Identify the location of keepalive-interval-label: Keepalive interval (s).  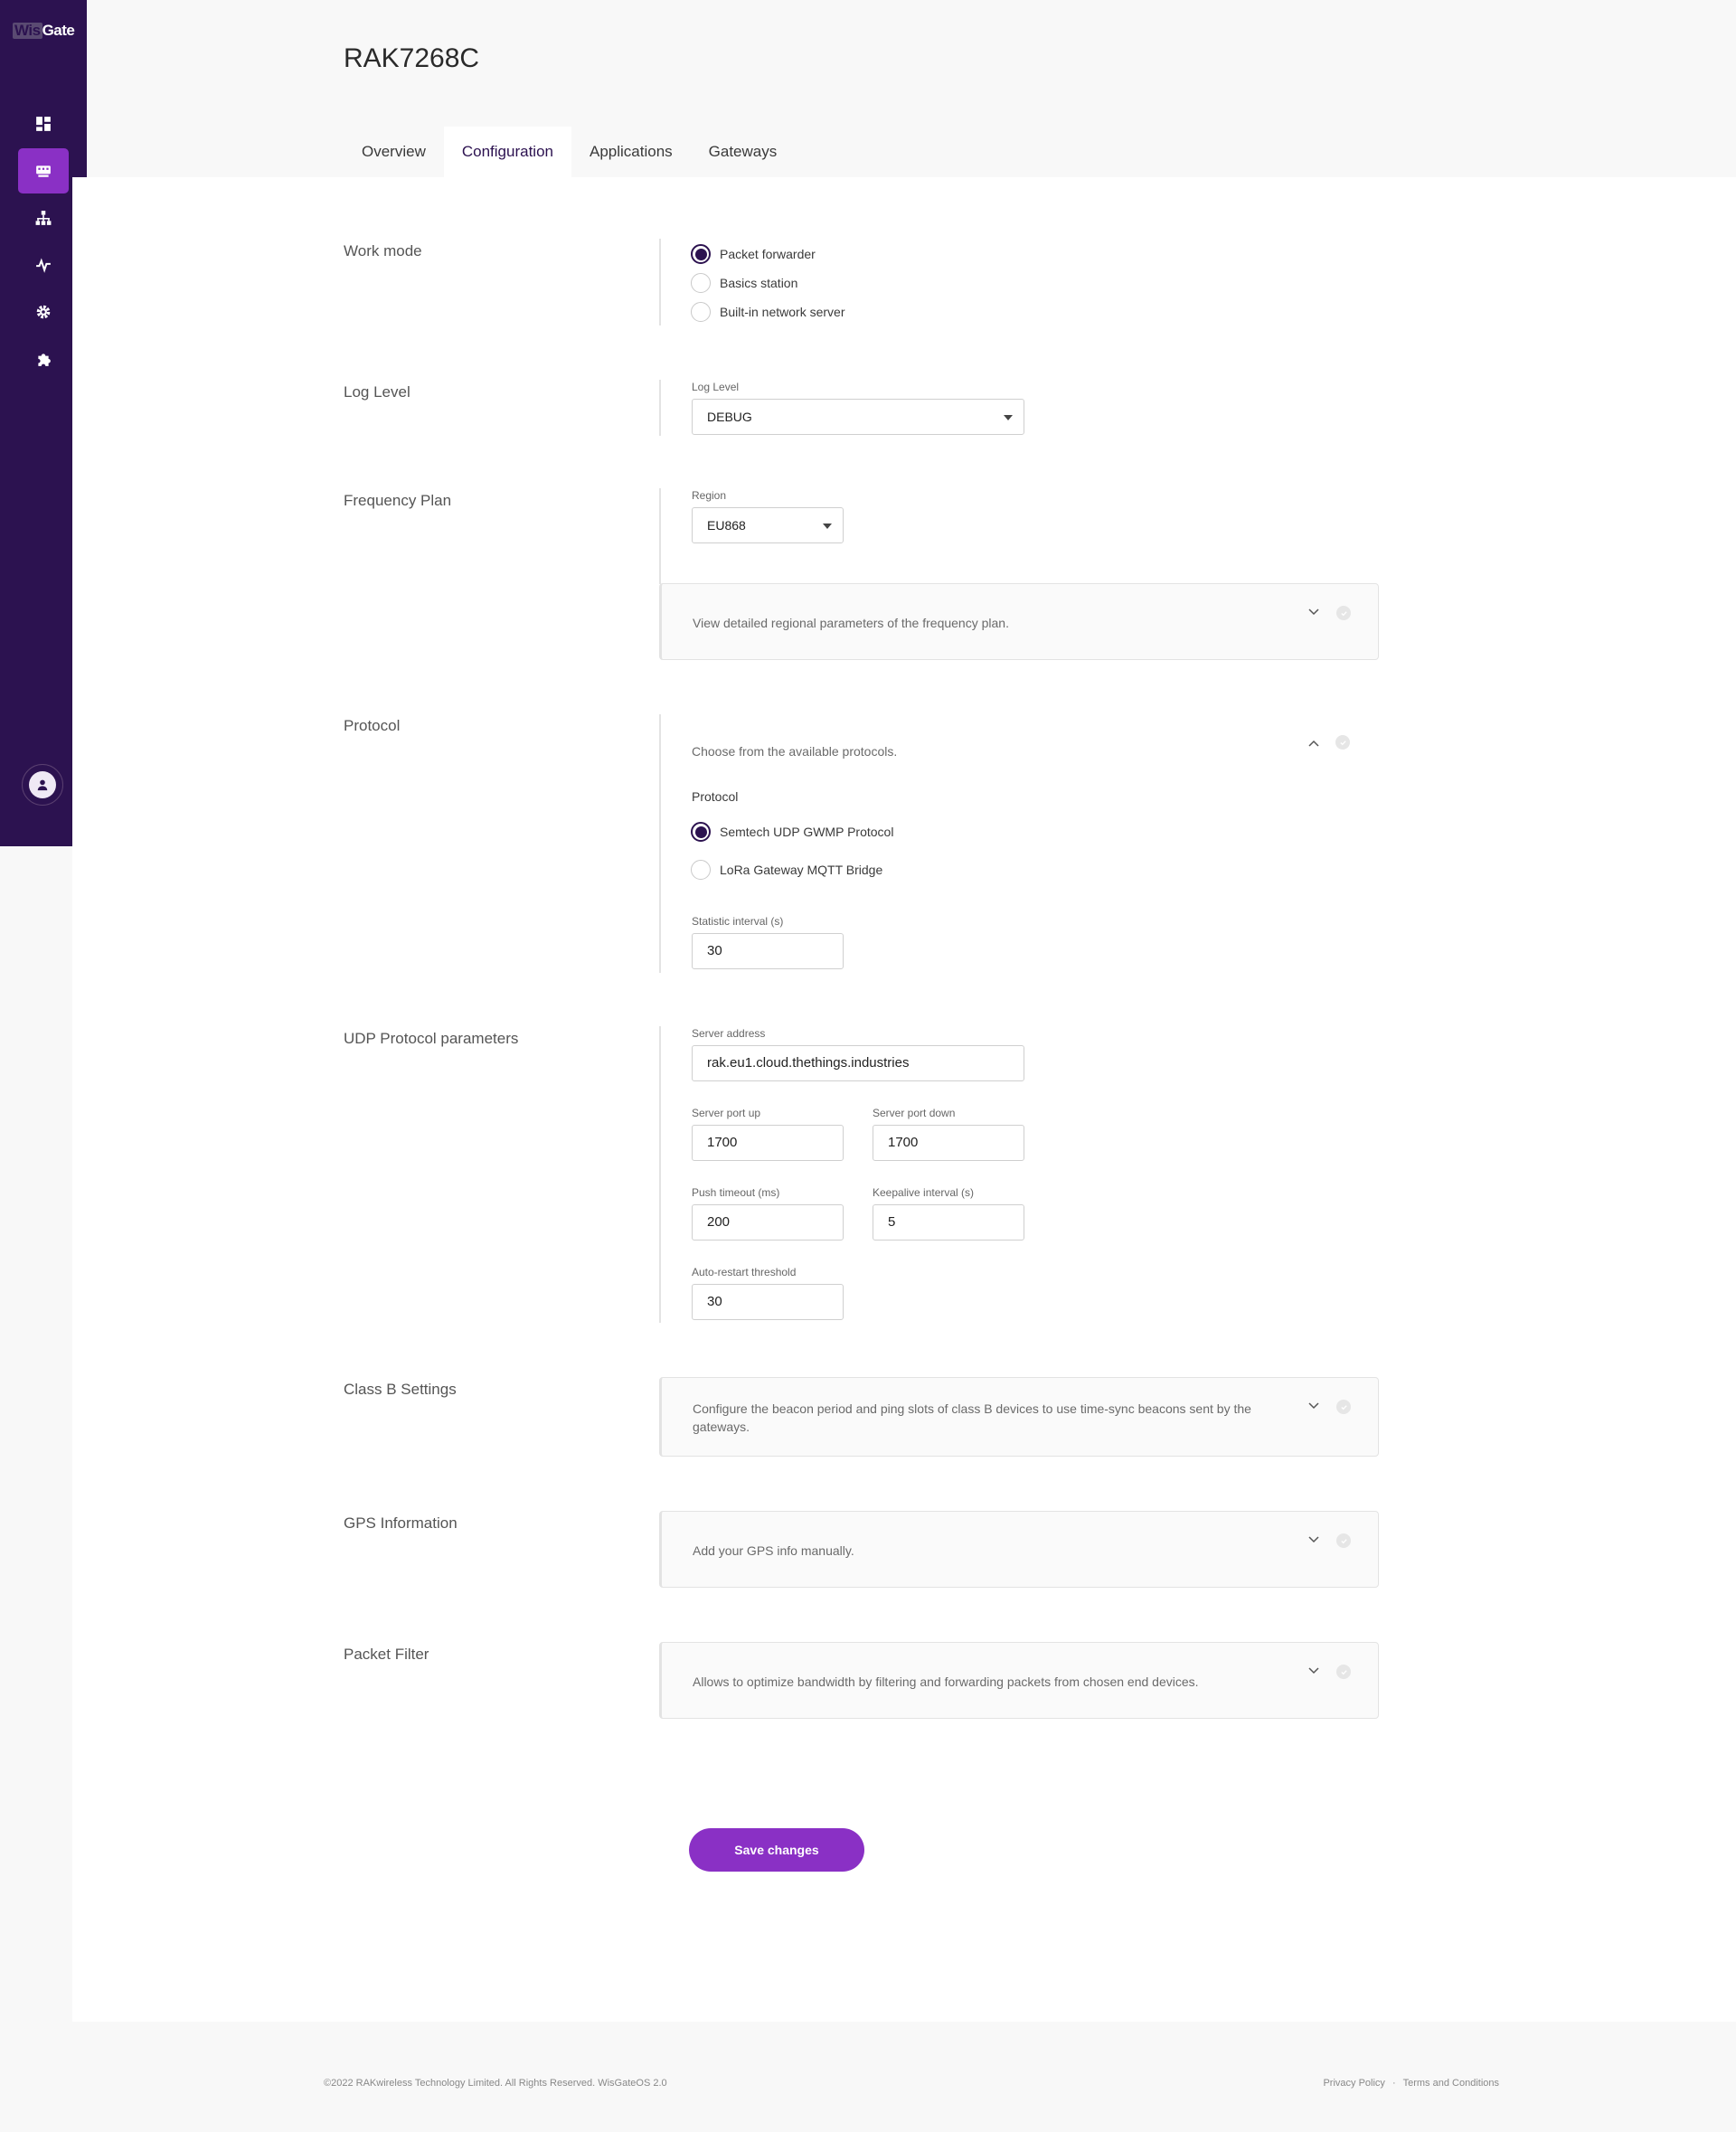
(924, 1192).